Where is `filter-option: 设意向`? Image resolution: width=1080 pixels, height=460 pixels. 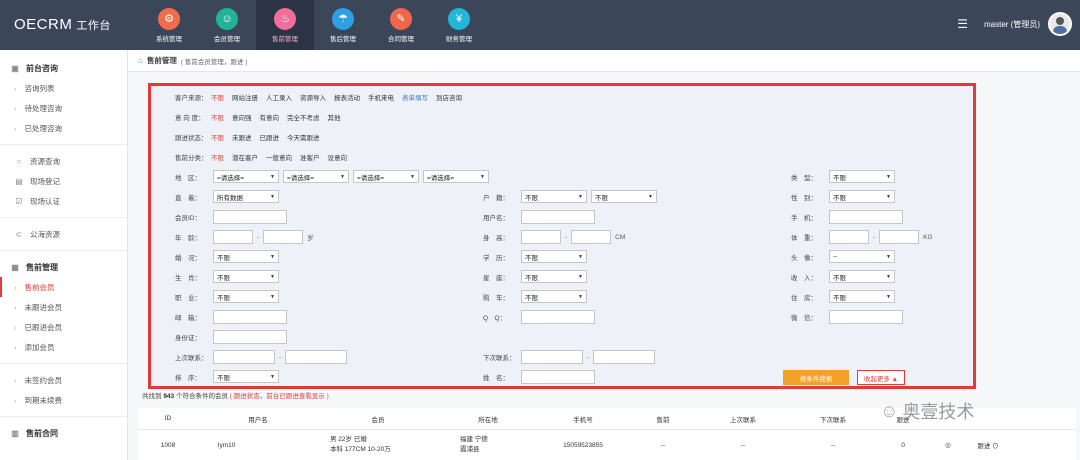
filter-option: 设意向 is located at coordinates (338, 157).